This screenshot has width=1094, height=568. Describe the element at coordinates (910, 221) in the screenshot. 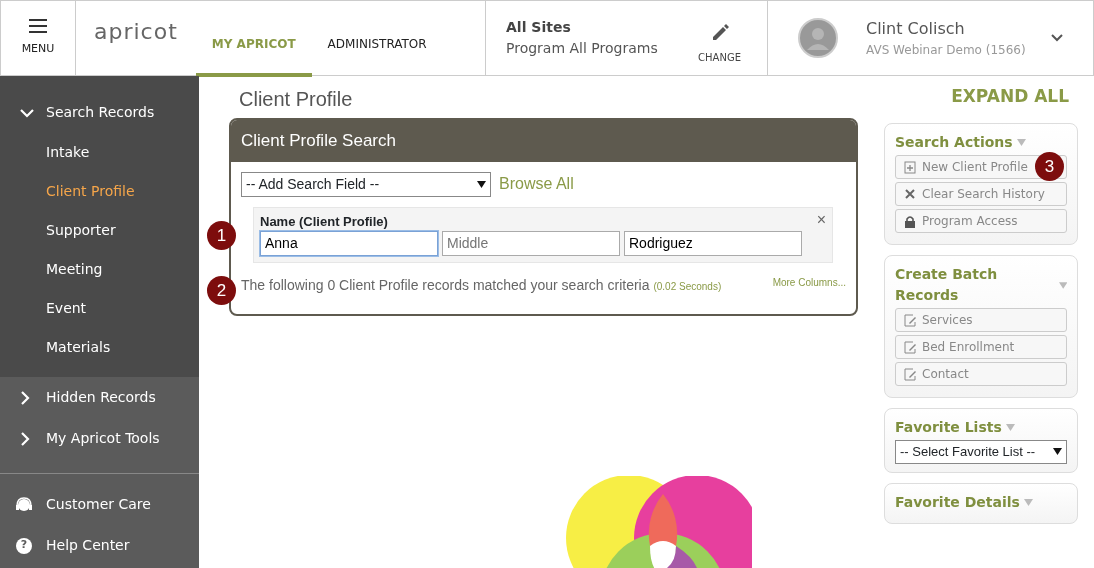

I see `lock-icon` at that location.